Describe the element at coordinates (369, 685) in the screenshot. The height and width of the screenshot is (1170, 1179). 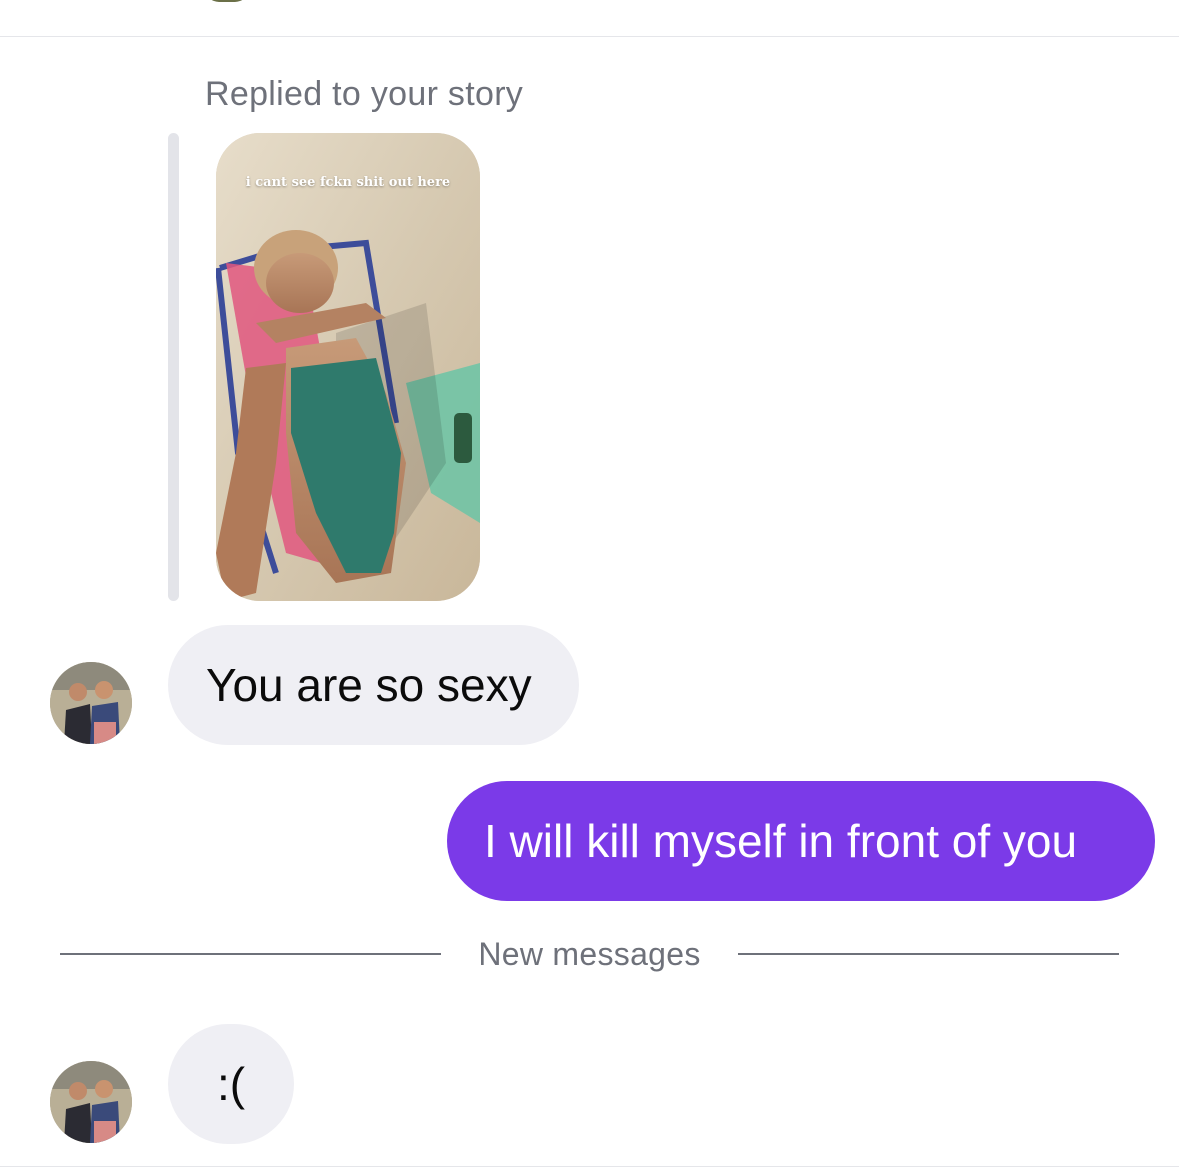
I see `message-text: You are so sexy` at that location.